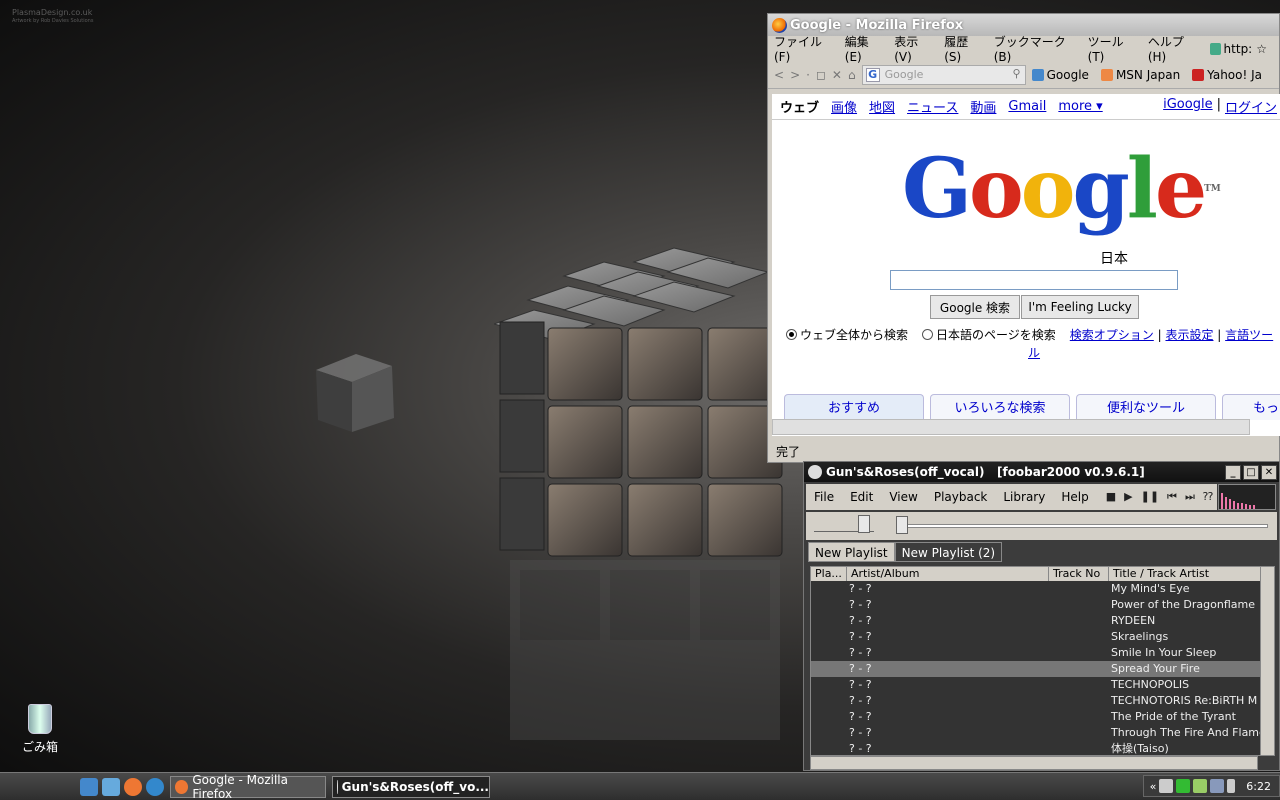 This screenshot has width=1280, height=800. What do you see at coordinates (948, 574) in the screenshot?
I see `col-artist-album: Artist/Album` at bounding box center [948, 574].